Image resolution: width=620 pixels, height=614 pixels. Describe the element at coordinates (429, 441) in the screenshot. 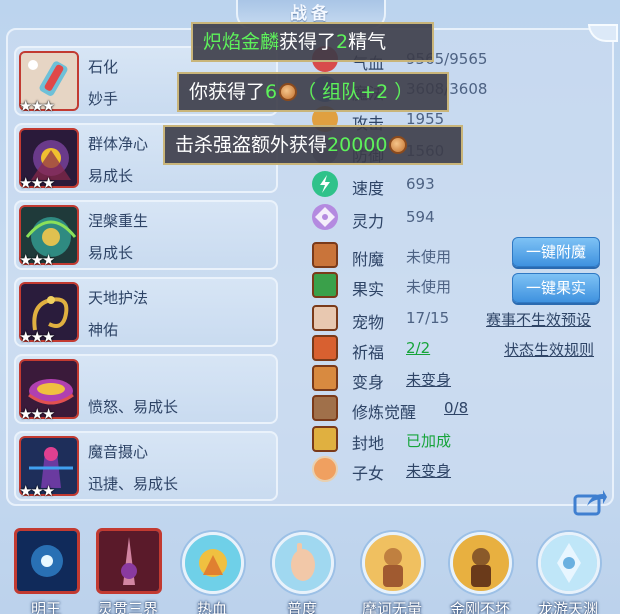

I see `attr-value: 已加成` at that location.